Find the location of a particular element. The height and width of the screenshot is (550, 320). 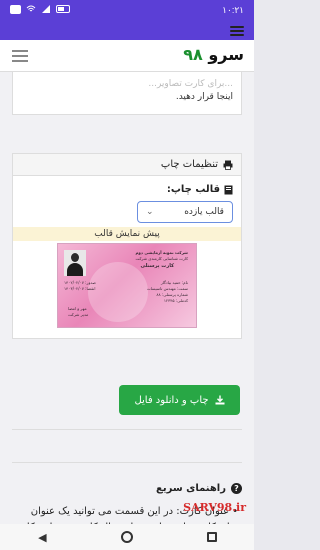

card-title: کارت پرسنلی is located at coordinates (157, 266).